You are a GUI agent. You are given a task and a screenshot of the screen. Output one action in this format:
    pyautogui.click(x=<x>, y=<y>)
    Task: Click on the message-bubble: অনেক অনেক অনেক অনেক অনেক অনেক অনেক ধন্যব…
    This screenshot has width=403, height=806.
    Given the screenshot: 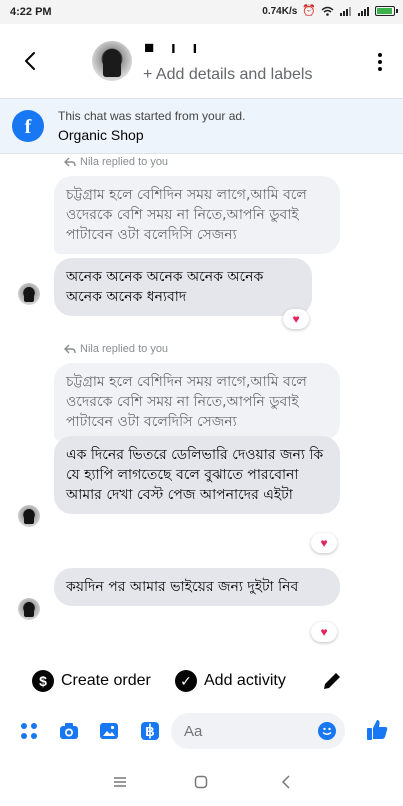 What is the action you would take?
    pyautogui.click(x=183, y=287)
    